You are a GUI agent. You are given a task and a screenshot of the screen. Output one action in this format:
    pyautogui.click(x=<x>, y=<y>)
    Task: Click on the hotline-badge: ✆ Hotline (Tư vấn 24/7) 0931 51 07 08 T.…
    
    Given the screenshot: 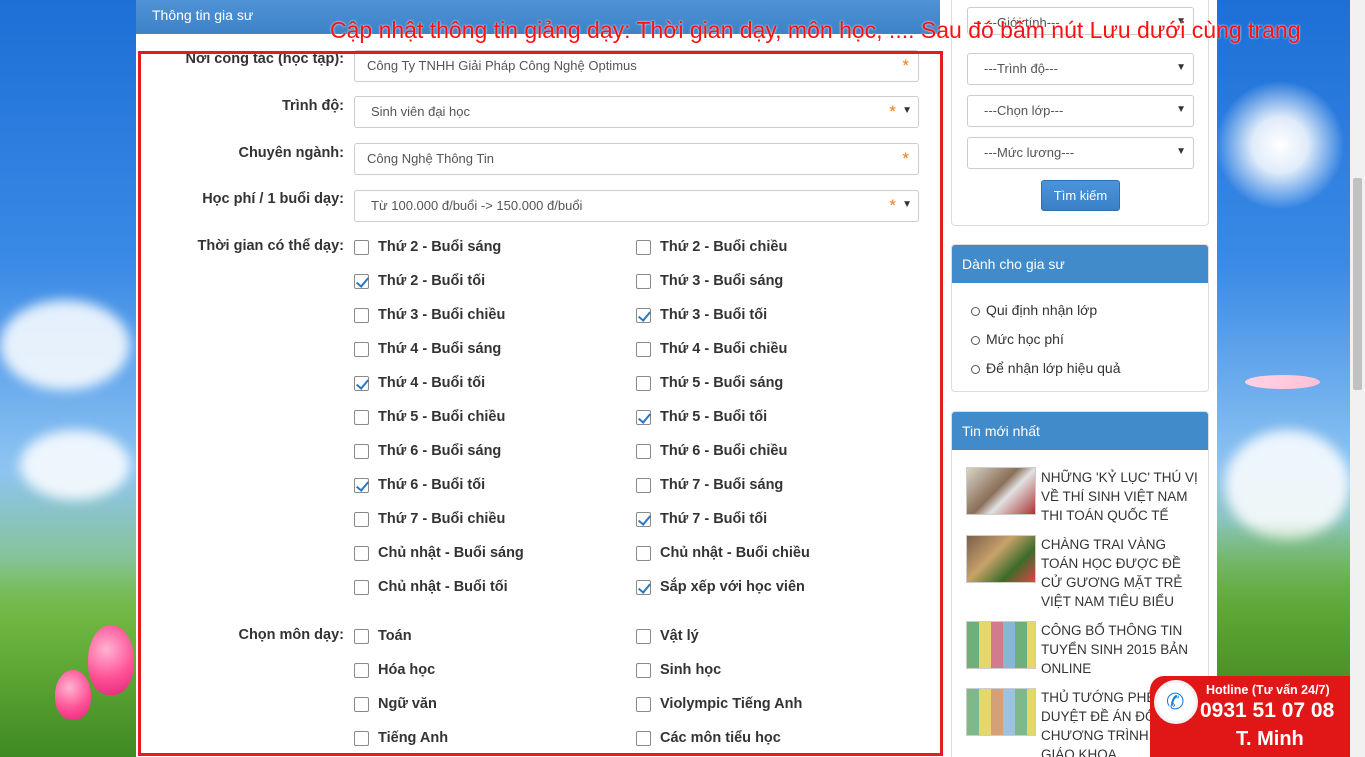 What is the action you would take?
    pyautogui.click(x=1250, y=716)
    